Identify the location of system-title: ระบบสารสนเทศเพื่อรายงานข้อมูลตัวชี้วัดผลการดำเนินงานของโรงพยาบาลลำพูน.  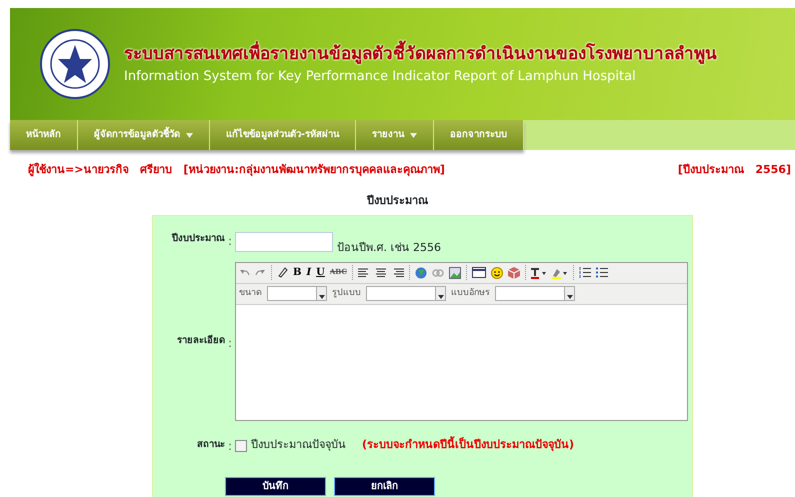
(420, 54).